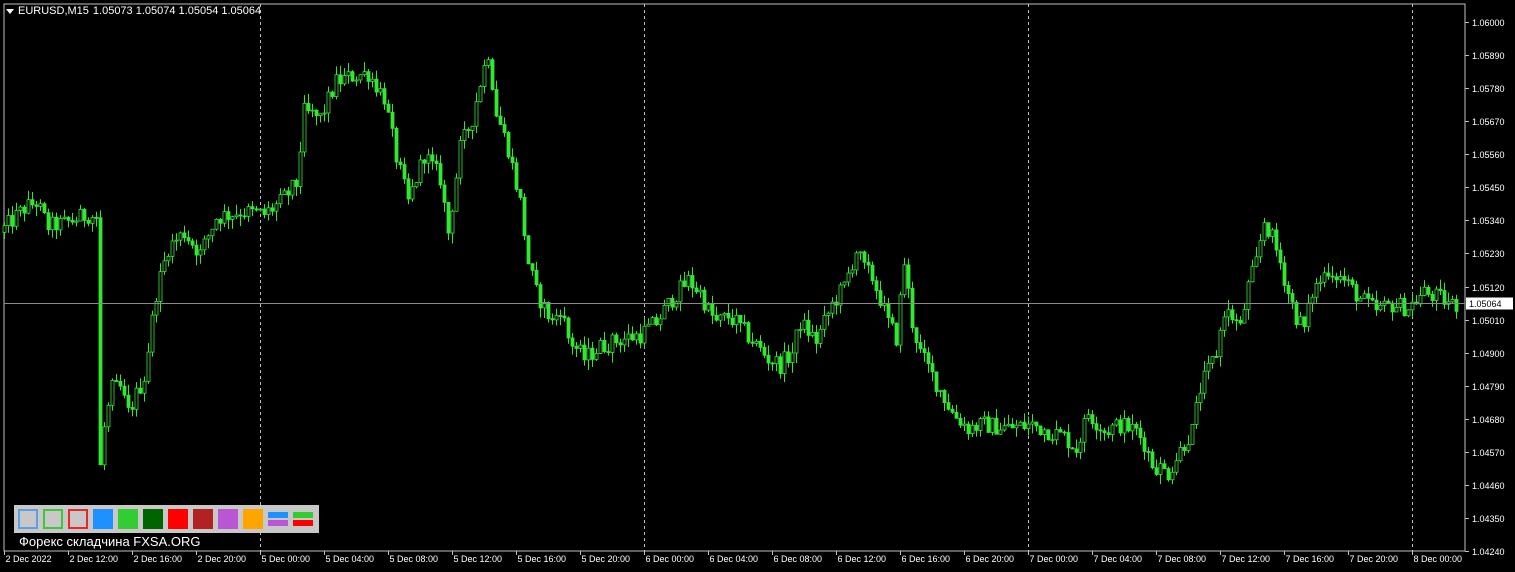 The image size is (1515, 572). I want to click on x-tick-label: 7 Dec 20:00, so click(1374, 559).